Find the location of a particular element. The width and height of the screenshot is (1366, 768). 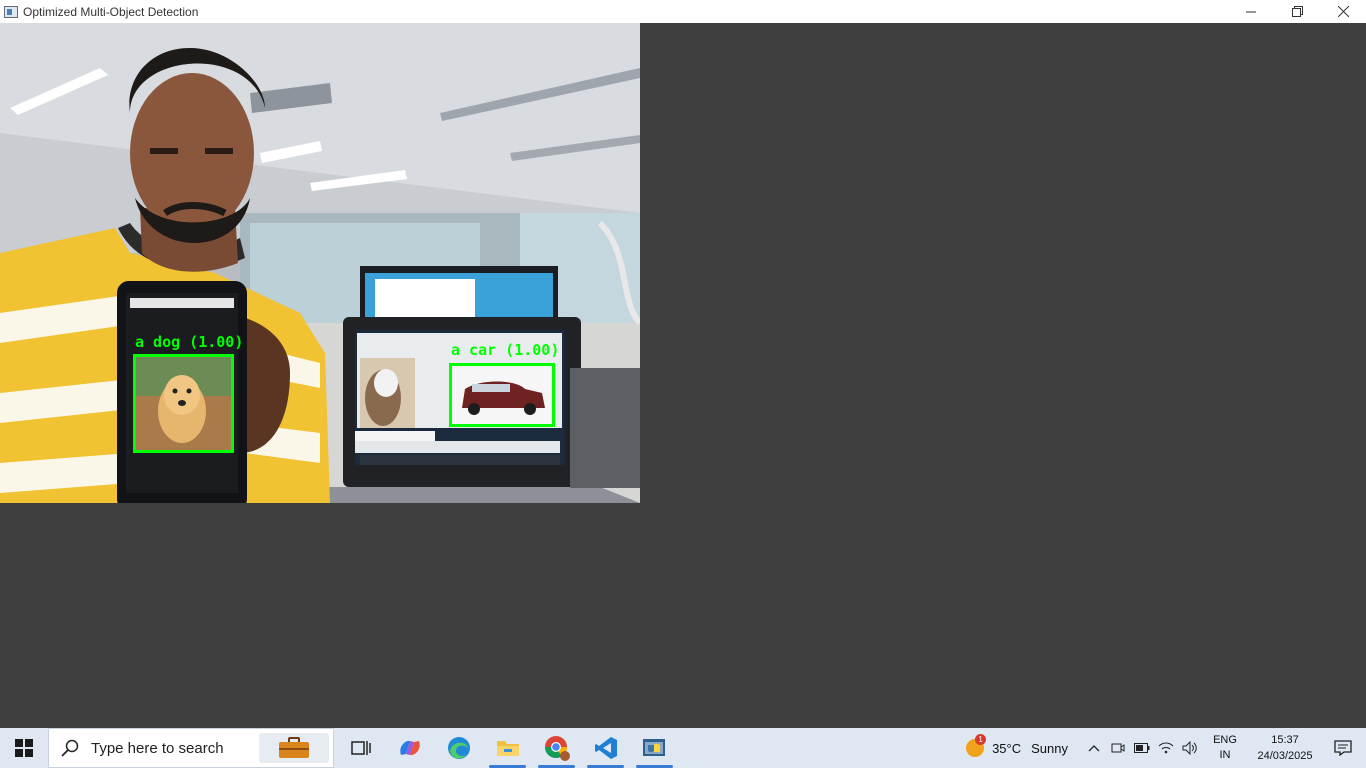

window-titlebar: Optimized Multi-Object Detection is located at coordinates (683, 11).